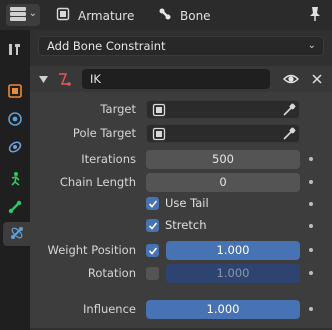 This screenshot has height=330, width=332. I want to click on tab-bone, so click(15, 208).